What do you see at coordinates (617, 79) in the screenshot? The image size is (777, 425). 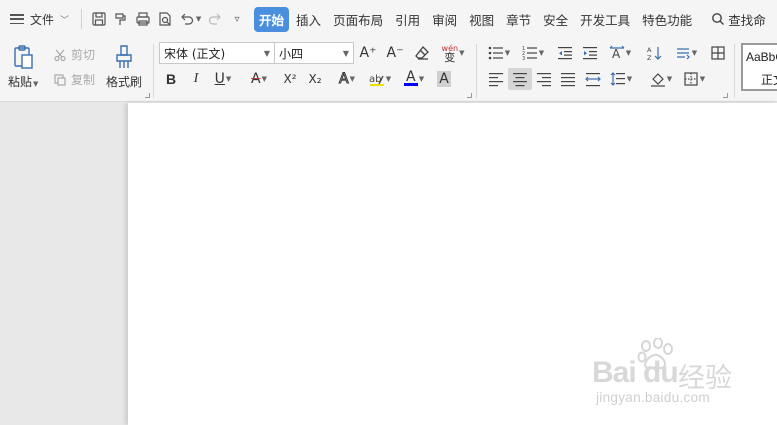 I see `line-spacing-icon` at bounding box center [617, 79].